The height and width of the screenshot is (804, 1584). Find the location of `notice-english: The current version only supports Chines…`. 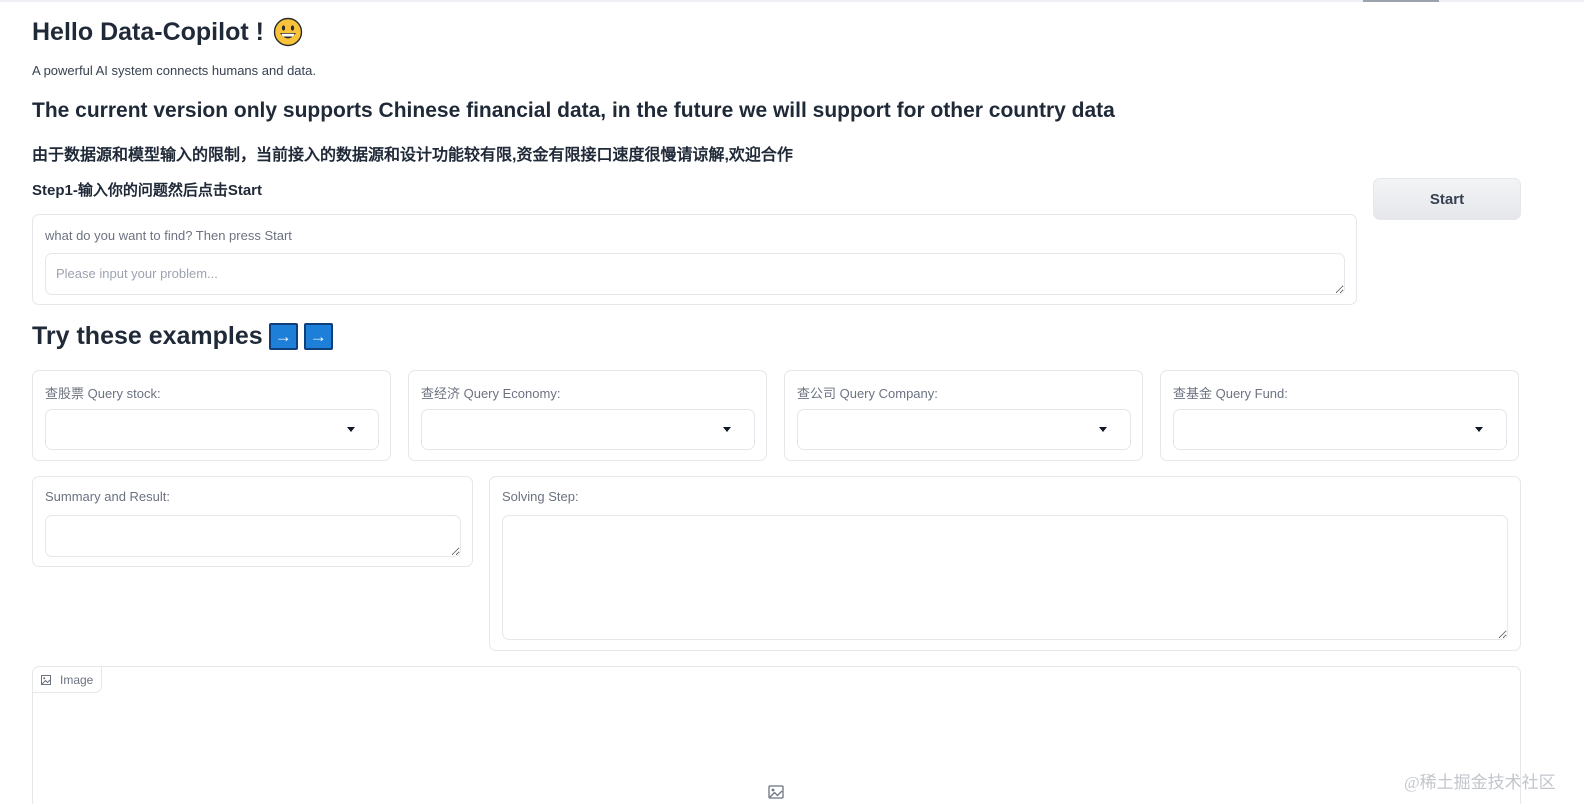

notice-english: The current version only supports Chines… is located at coordinates (573, 110).